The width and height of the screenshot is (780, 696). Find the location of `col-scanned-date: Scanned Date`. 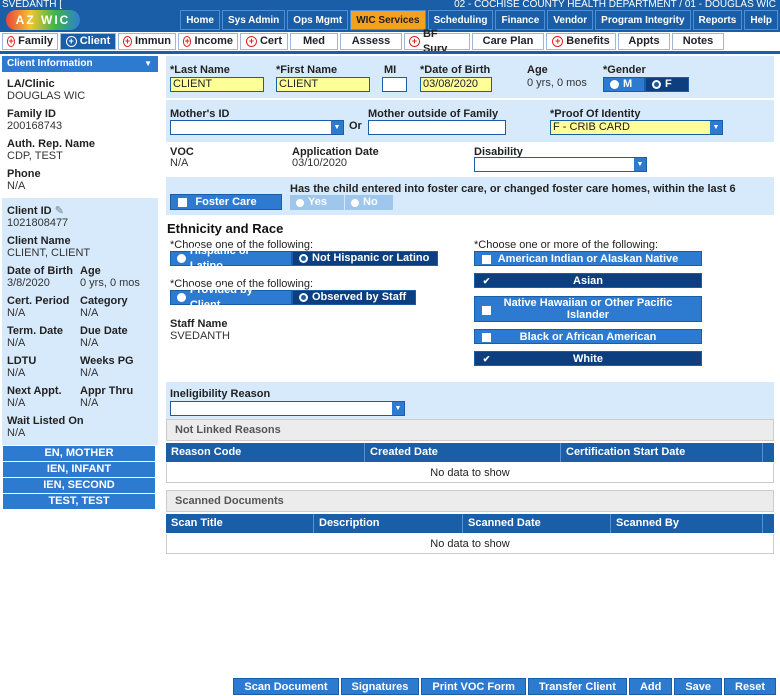

col-scanned-date: Scanned Date is located at coordinates (501, 523).